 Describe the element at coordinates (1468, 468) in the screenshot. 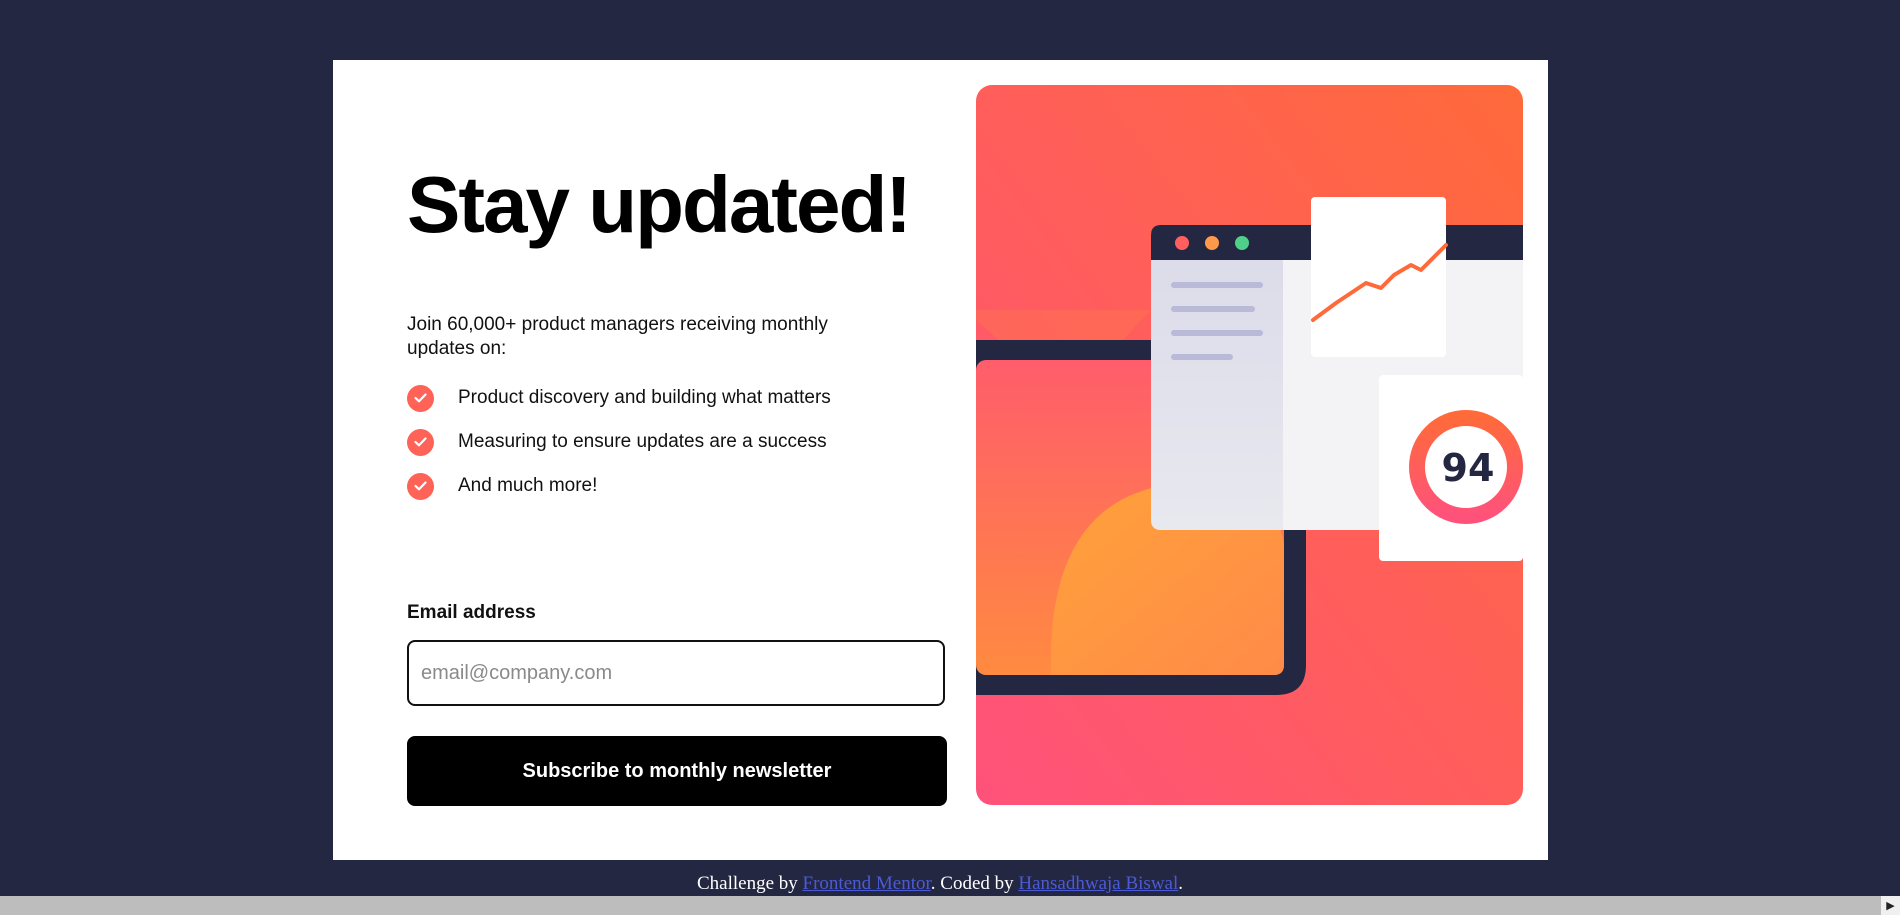

I see `score-text: 94` at that location.